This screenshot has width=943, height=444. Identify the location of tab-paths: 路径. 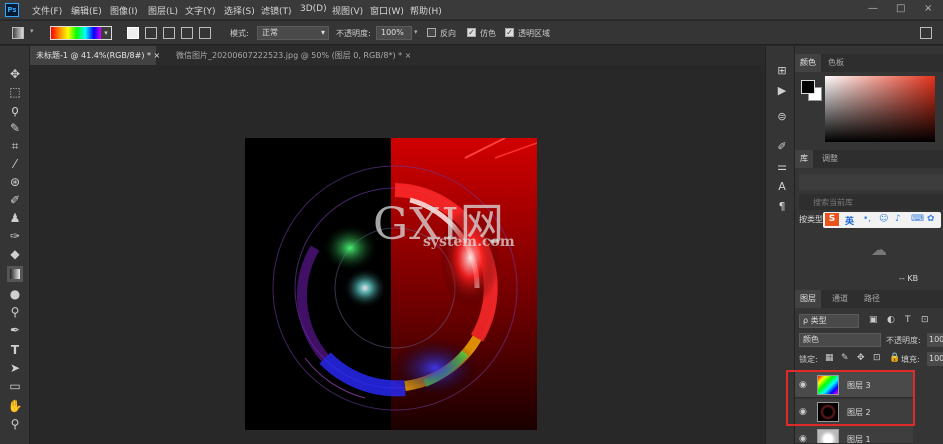
(872, 299).